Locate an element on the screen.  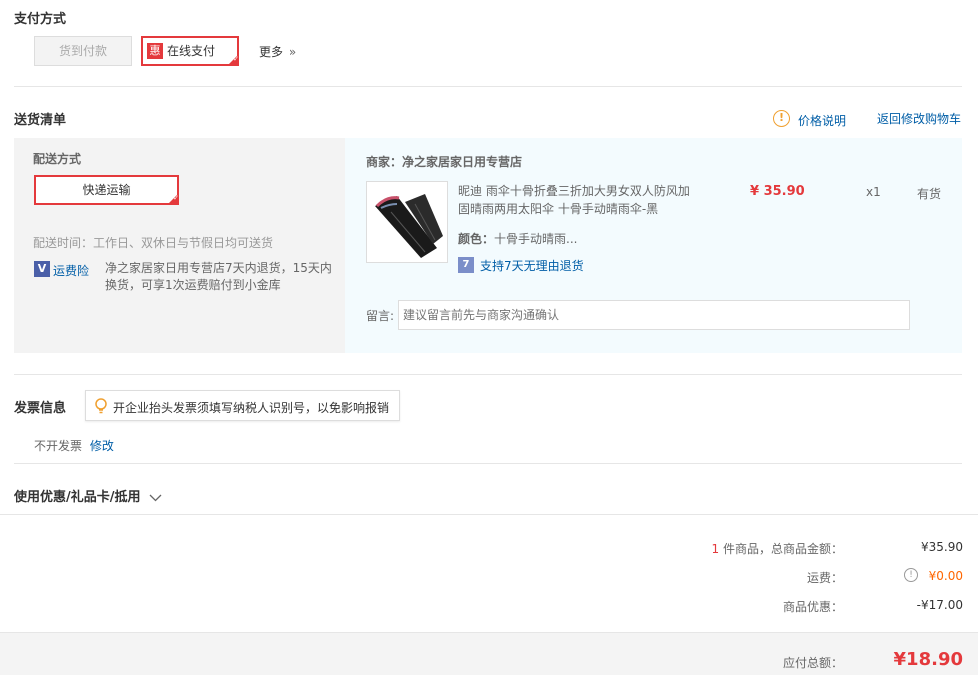
express-shipping-label: 快递运输 is located at coordinates (106, 190).